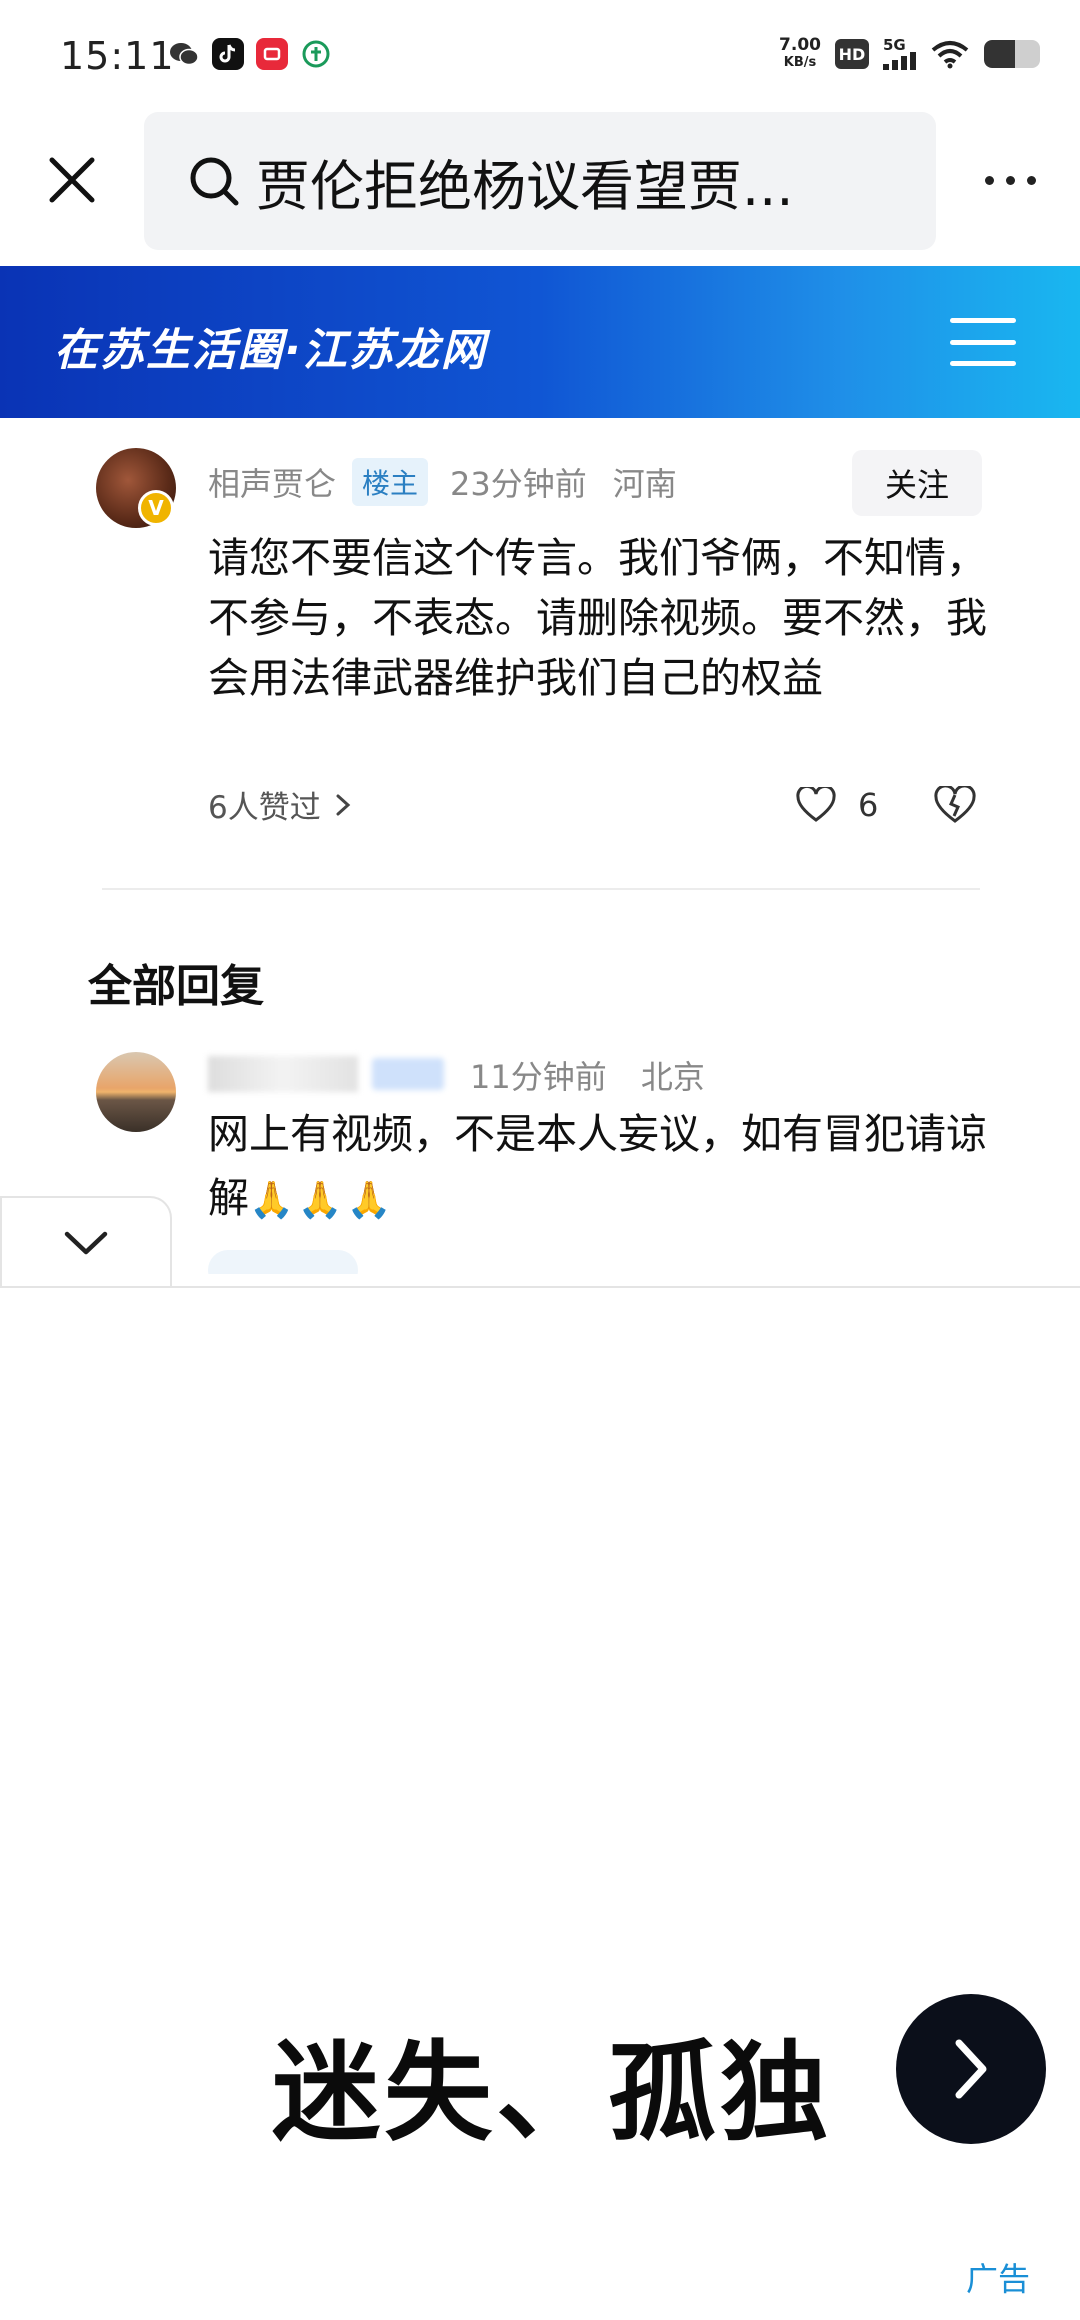  What do you see at coordinates (597, 1166) in the screenshot?
I see `reply-text: 网上有视频，不是本人妄议，如有冒犯请谅解🙏🙏🙏` at bounding box center [597, 1166].